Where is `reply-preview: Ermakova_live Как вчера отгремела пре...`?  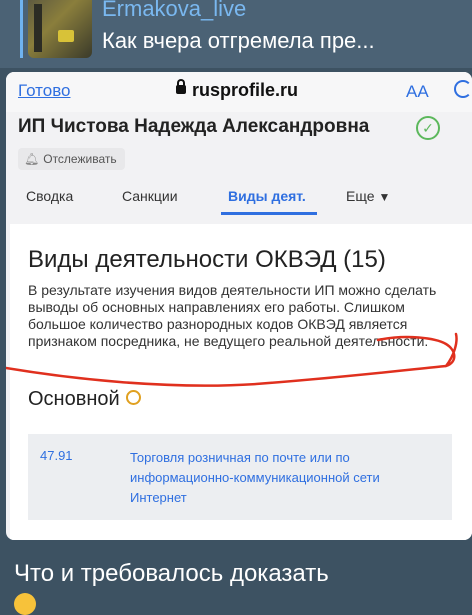
reply-preview: Ermakova_live Как вчера отгремела пре... is located at coordinates (236, 34).